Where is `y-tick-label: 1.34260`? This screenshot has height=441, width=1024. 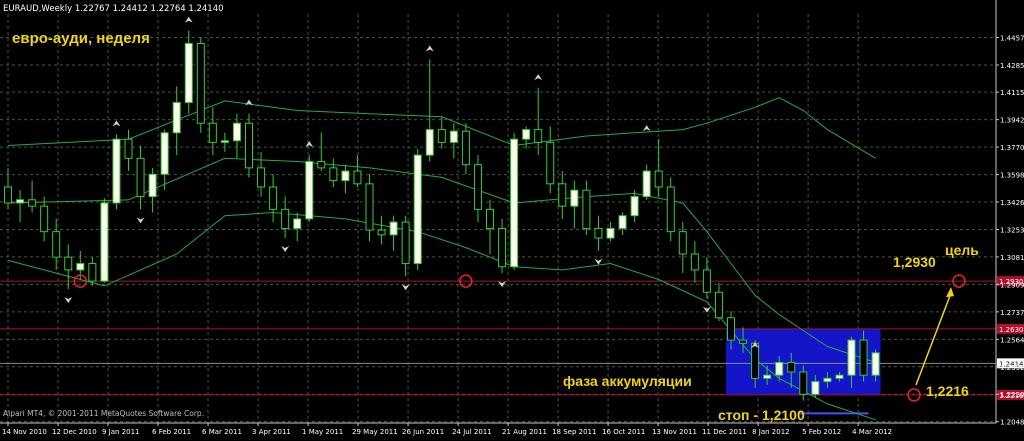 y-tick-label: 1.34260 is located at coordinates (1012, 203).